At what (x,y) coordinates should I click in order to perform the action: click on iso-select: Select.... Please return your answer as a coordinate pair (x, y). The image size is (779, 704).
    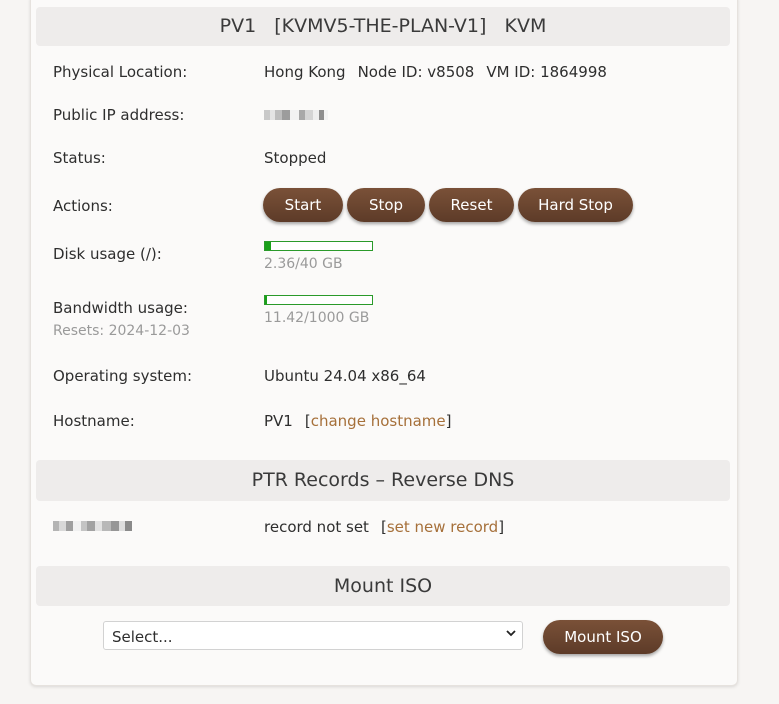
    Looking at the image, I should click on (313, 635).